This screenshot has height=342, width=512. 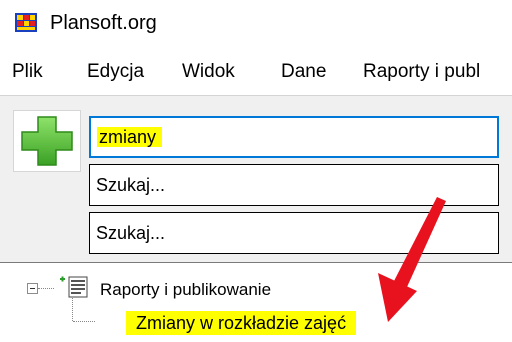 What do you see at coordinates (103, 23) in the screenshot?
I see `window-title: Plansoft.org` at bounding box center [103, 23].